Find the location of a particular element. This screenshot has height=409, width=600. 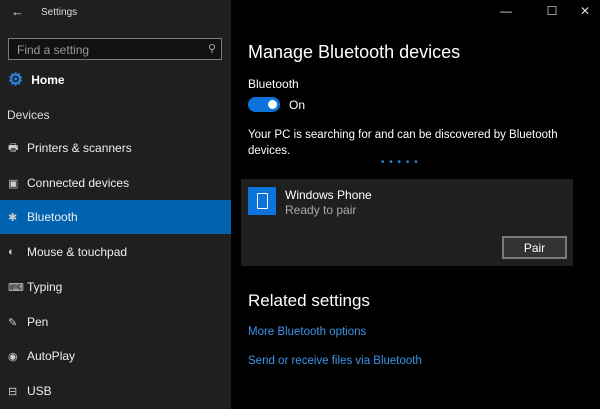

sidebar-item-label: Typing is located at coordinates (45, 287).